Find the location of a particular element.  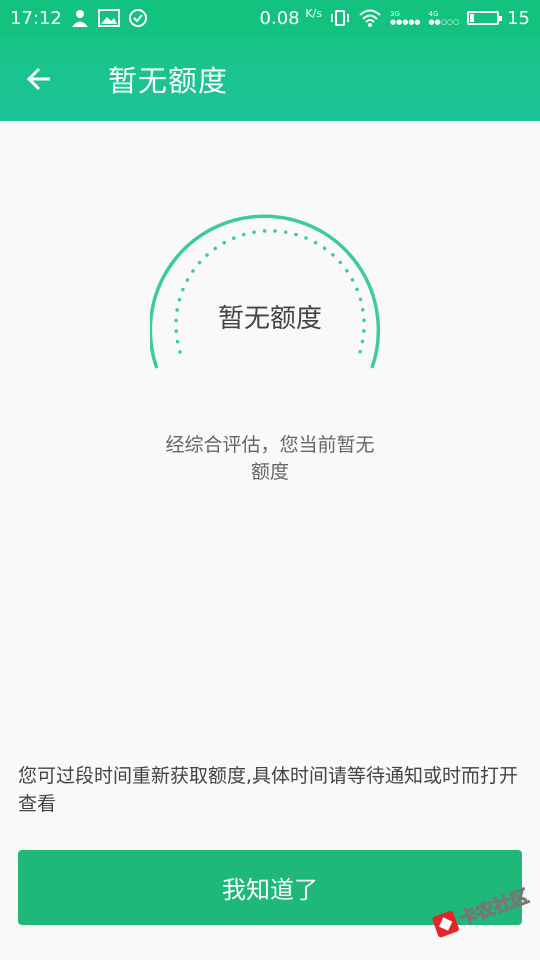

back-button is located at coordinates (40, 78).